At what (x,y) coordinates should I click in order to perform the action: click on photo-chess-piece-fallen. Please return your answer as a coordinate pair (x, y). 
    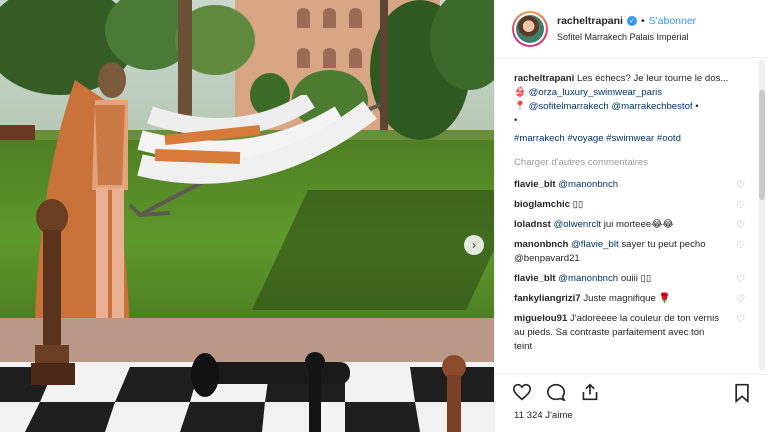
    Looking at the image, I should click on (270, 375).